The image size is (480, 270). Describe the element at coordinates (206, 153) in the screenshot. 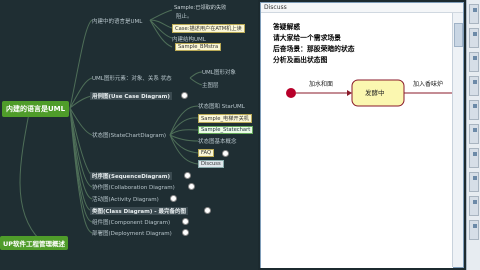

I see `node-faq: FAQ` at that location.